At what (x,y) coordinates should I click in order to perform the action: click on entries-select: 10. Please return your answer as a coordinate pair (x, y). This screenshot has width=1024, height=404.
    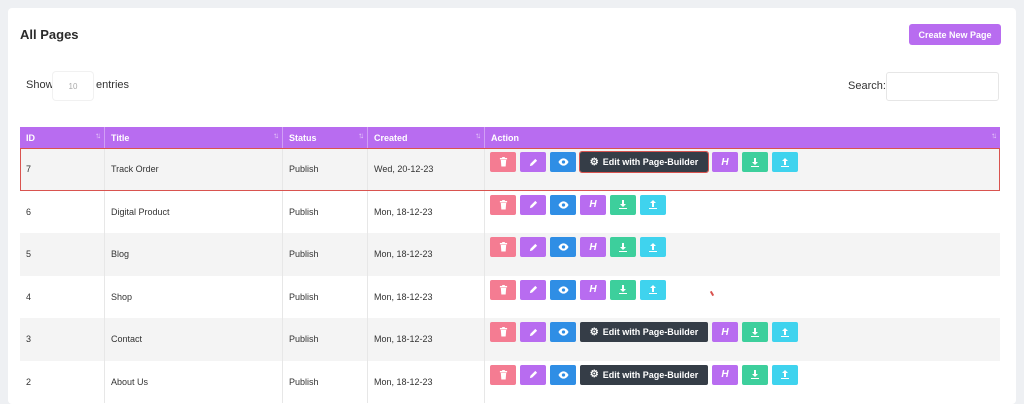
    Looking at the image, I should click on (73, 86).